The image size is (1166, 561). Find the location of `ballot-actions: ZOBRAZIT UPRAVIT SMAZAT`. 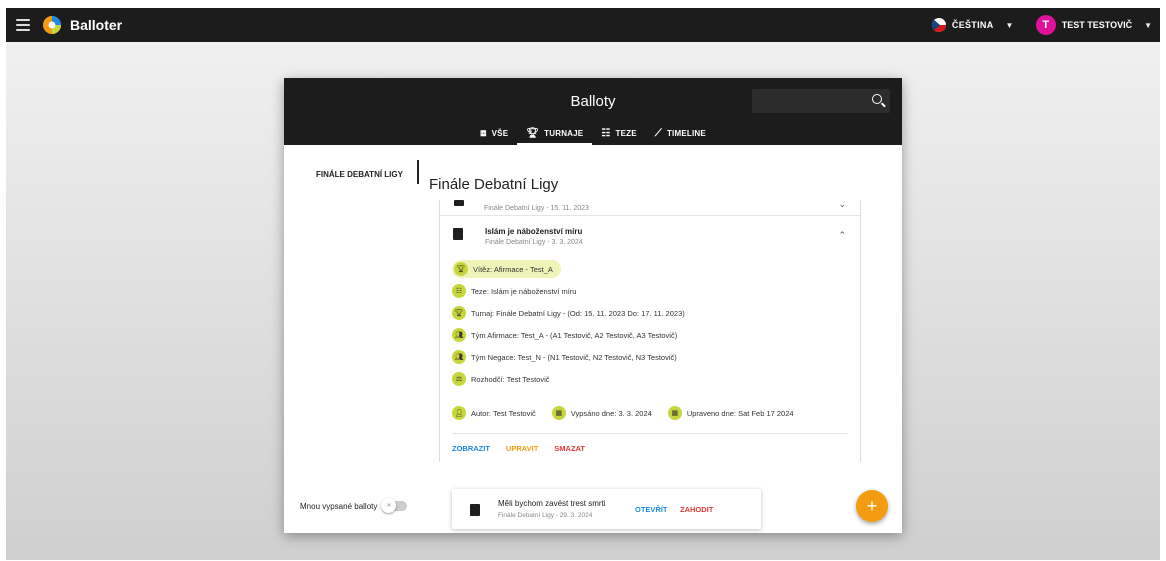

ballot-actions: ZOBRAZIT UPRAVIT SMAZAT is located at coordinates (518, 448).